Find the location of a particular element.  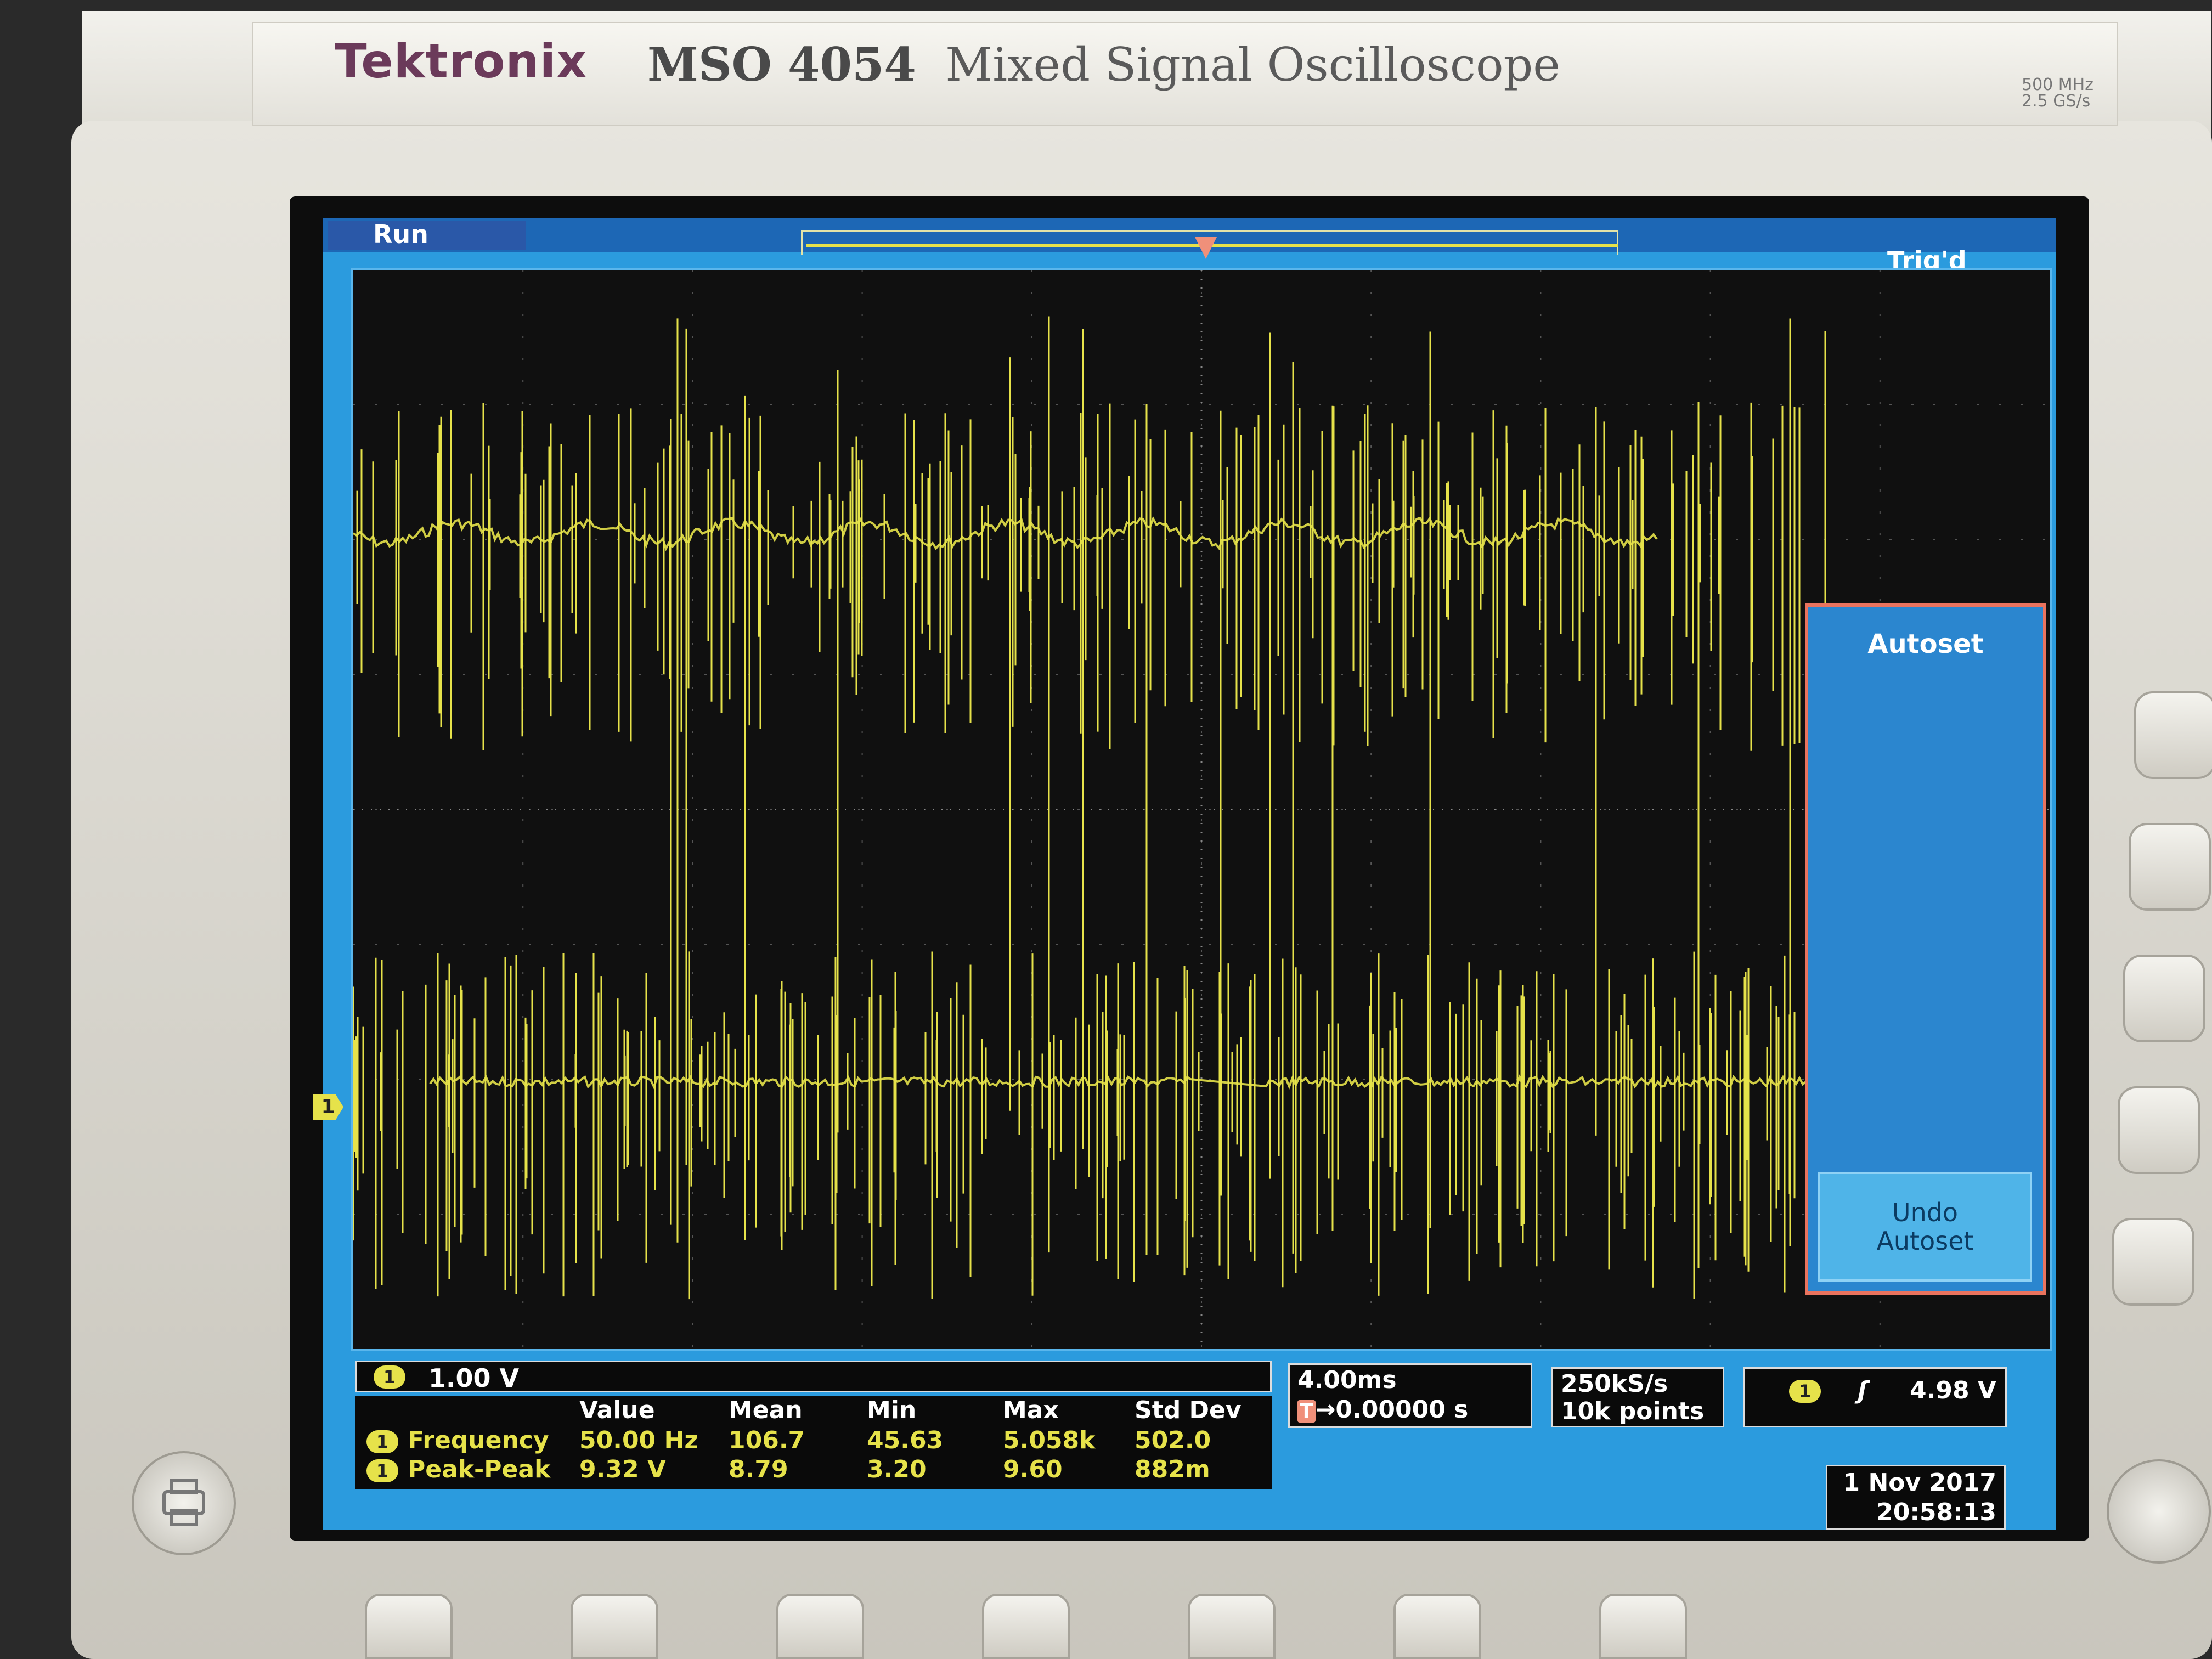

printer-icon is located at coordinates (183, 1503).